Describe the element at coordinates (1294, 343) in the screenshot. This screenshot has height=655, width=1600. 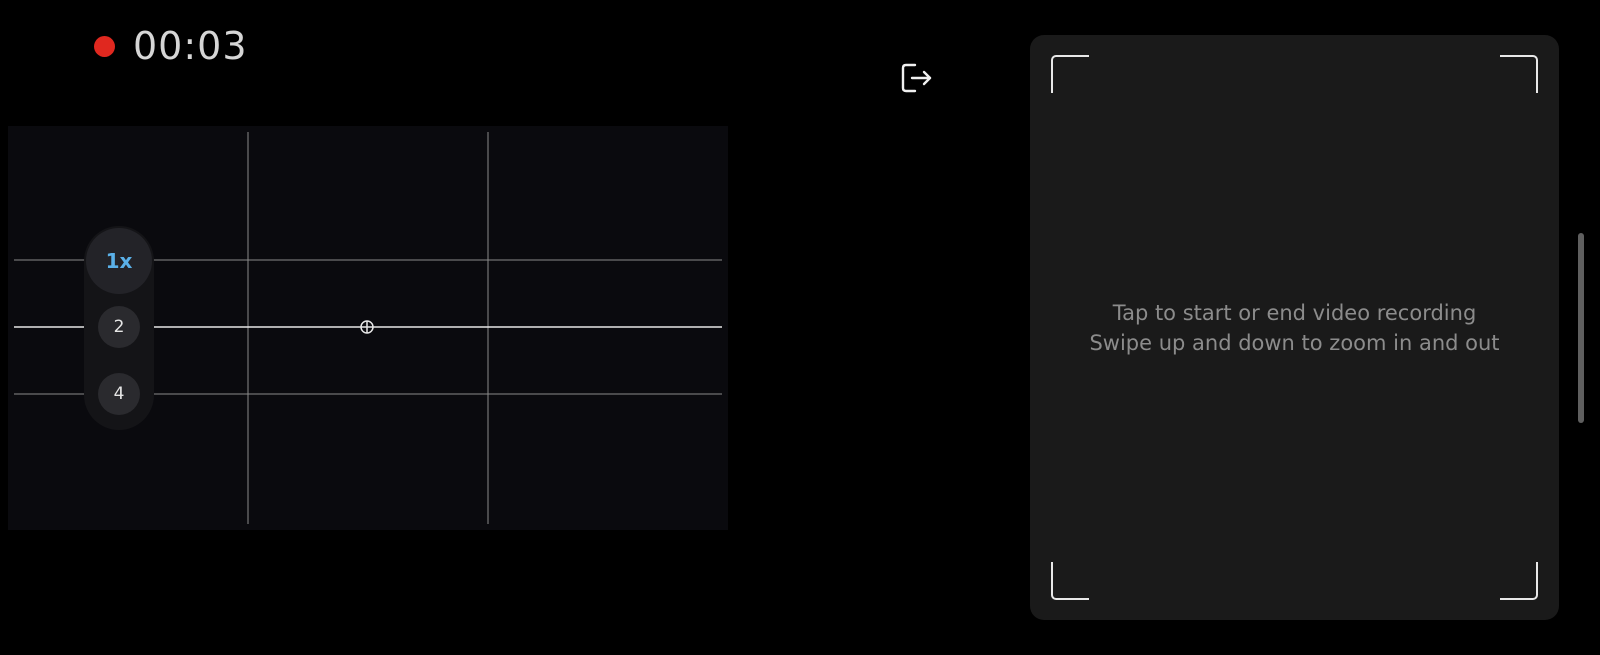
I see `hint-line-zoom: Swipe up and down to zoom in and out` at that location.